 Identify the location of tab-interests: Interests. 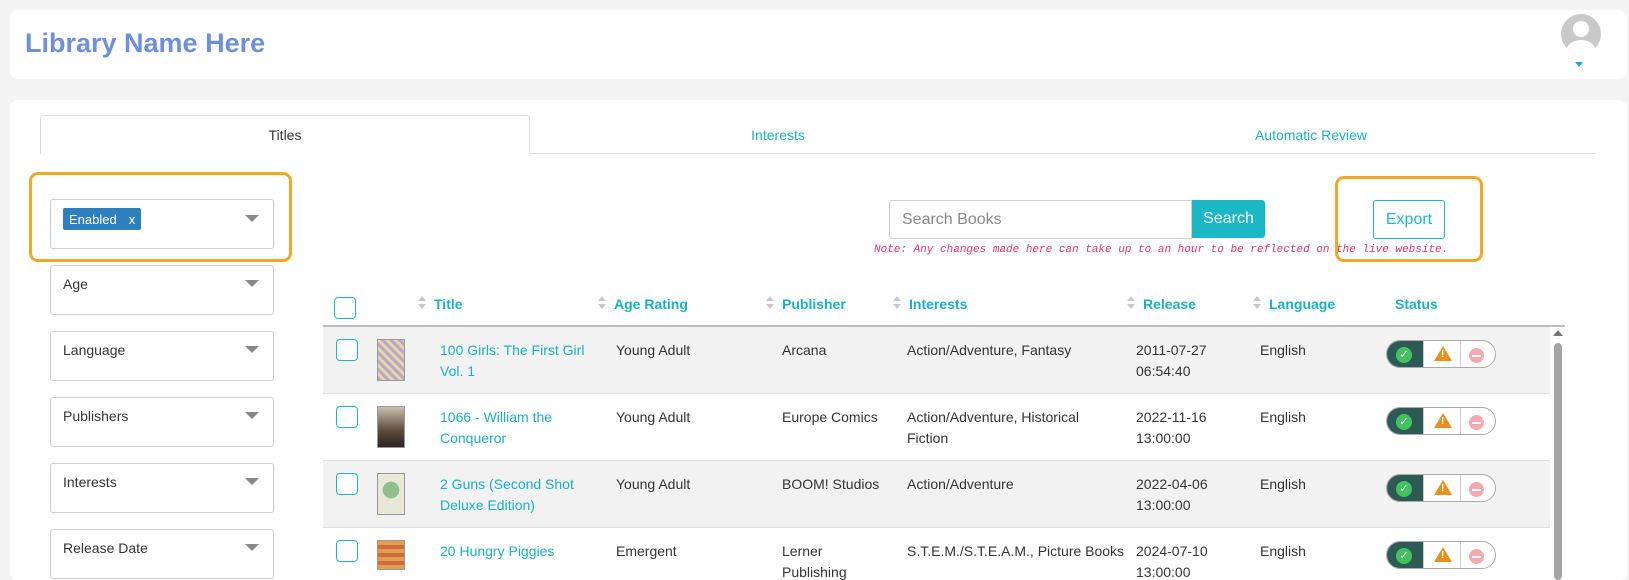
(778, 134).